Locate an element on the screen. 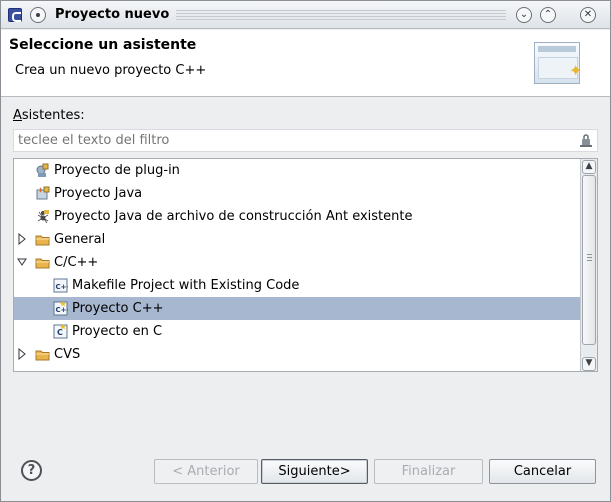  tree-item-label: Proyecto Java is located at coordinates (98, 193).